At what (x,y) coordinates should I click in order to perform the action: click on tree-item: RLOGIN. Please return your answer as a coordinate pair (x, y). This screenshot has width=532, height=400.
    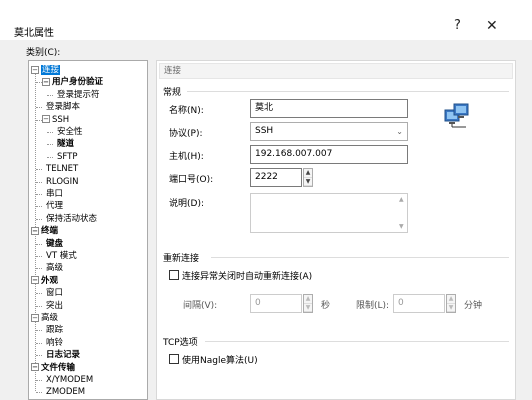
    Looking at the image, I should click on (57, 182).